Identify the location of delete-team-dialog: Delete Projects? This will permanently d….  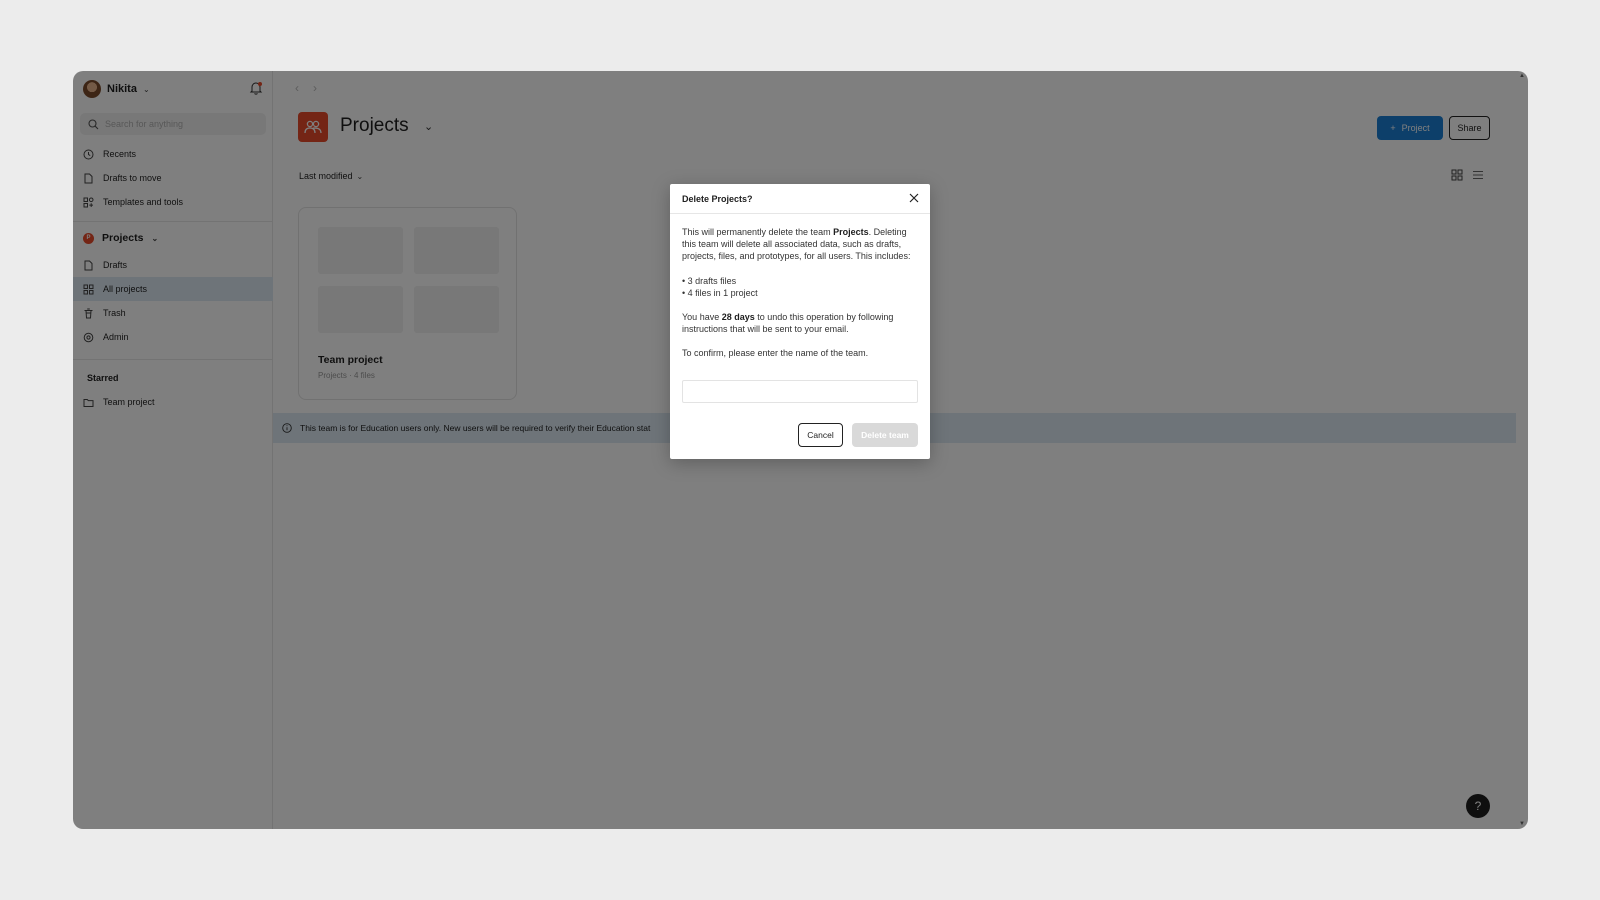
(800, 321).